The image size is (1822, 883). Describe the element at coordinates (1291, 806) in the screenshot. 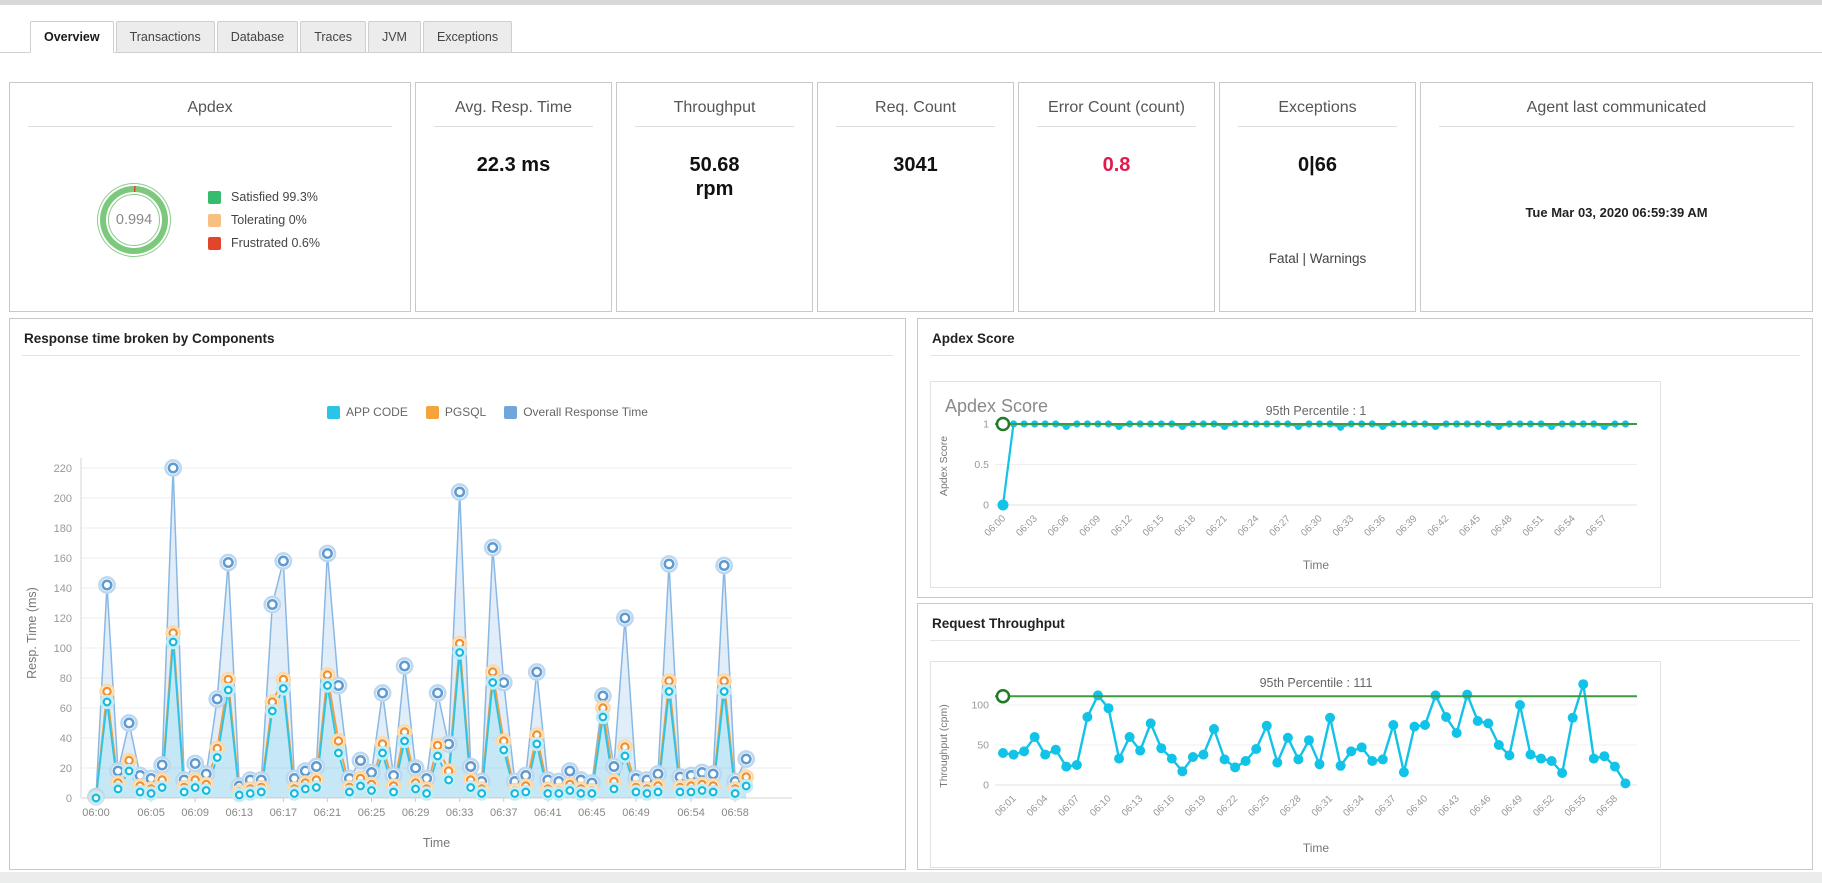

I see `x-tick-label: 06:28` at that location.